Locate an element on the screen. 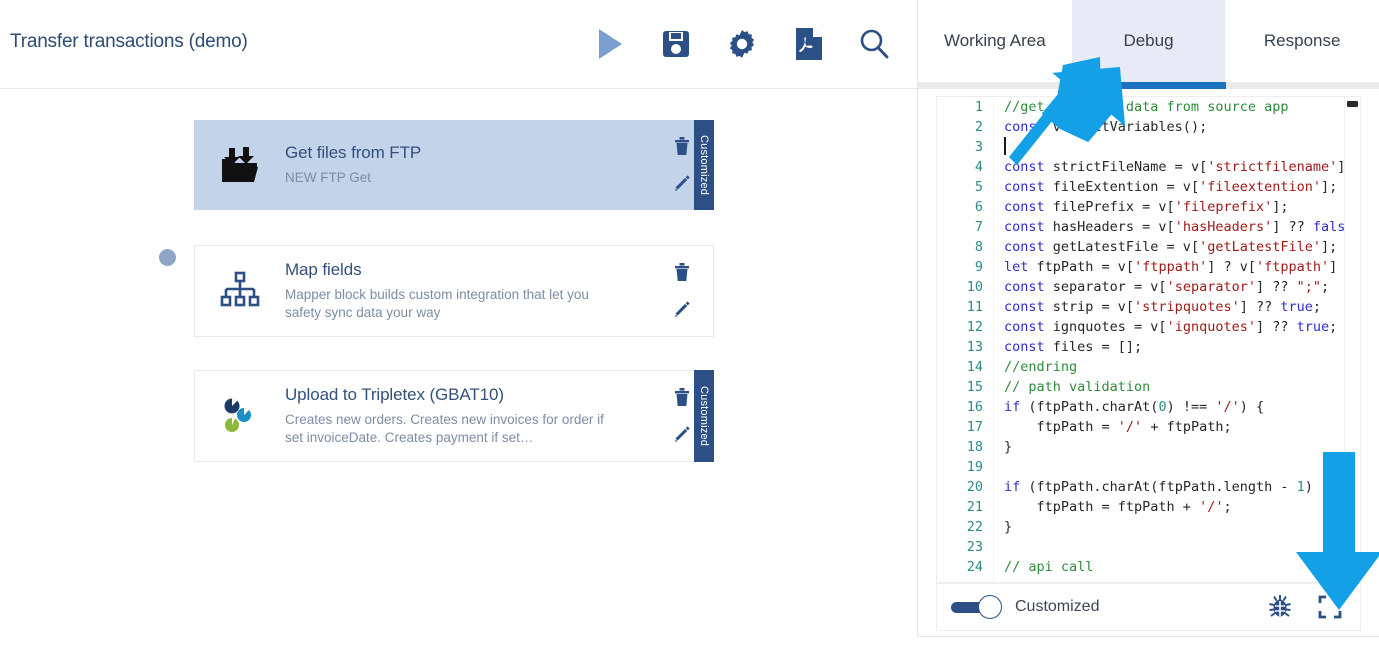 Image resolution: width=1379 pixels, height=657 pixels. tab-active-underline is located at coordinates (1148, 85).